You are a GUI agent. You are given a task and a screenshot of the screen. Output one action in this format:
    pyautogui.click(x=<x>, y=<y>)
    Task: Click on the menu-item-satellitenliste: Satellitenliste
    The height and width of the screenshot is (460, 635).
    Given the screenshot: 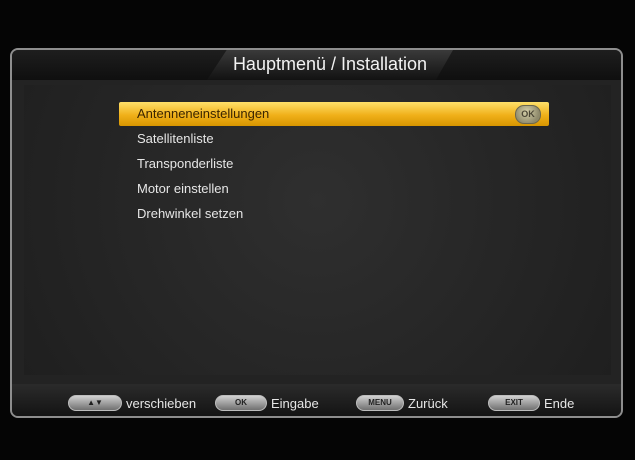 What is the action you would take?
    pyautogui.click(x=334, y=139)
    